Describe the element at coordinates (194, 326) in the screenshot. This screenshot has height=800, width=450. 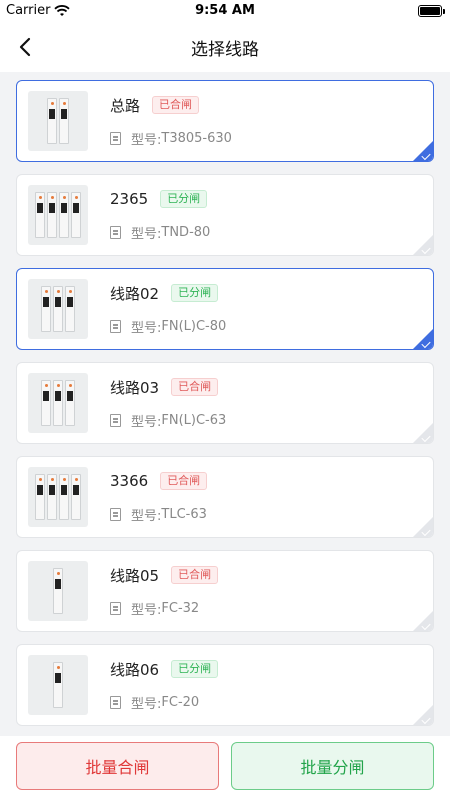
I see `model-value: FN(L)C-80` at that location.